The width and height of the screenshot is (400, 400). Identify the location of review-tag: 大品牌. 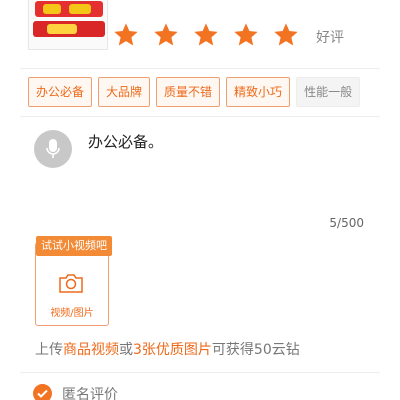
(124, 92).